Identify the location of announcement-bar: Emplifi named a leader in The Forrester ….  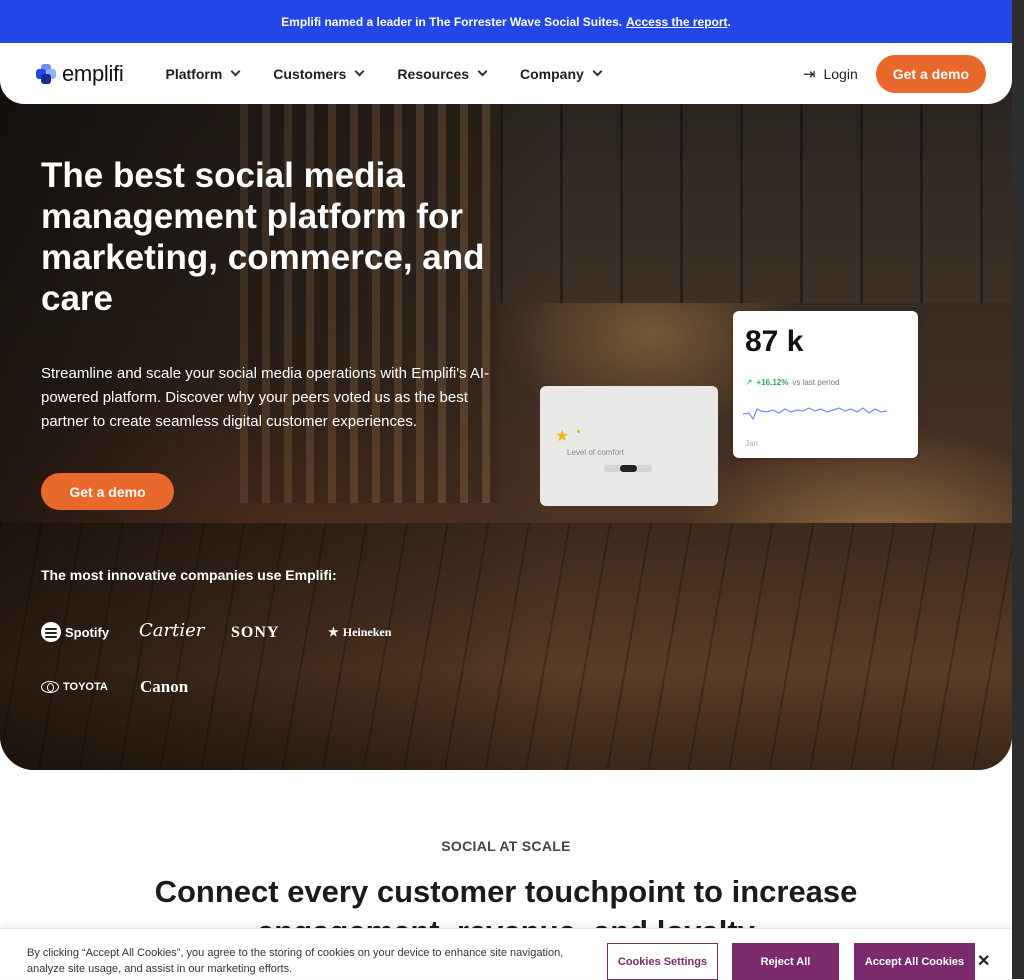
(506, 21).